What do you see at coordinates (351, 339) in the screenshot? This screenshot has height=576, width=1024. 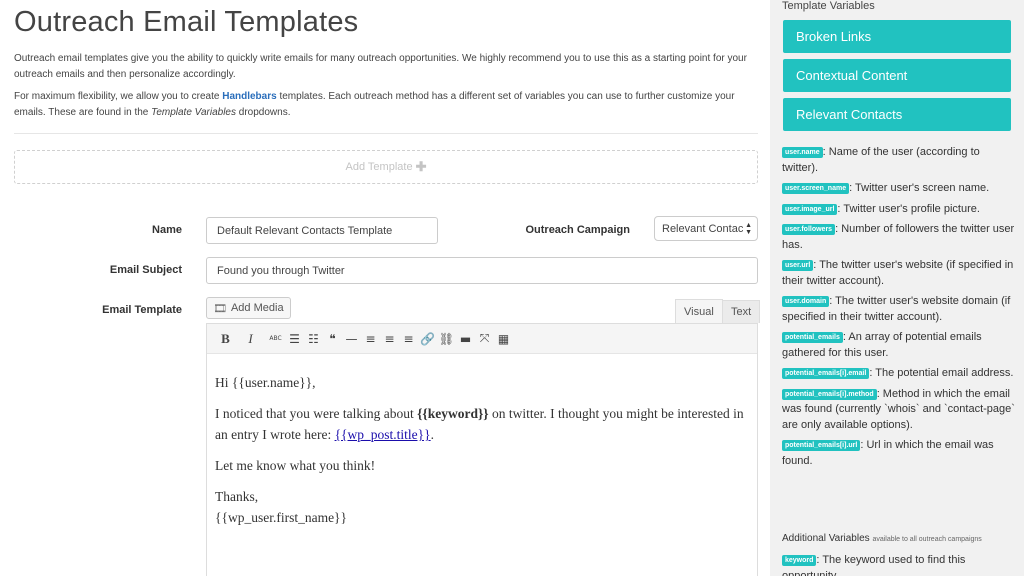 I see `horizontal-rule-icon: —` at bounding box center [351, 339].